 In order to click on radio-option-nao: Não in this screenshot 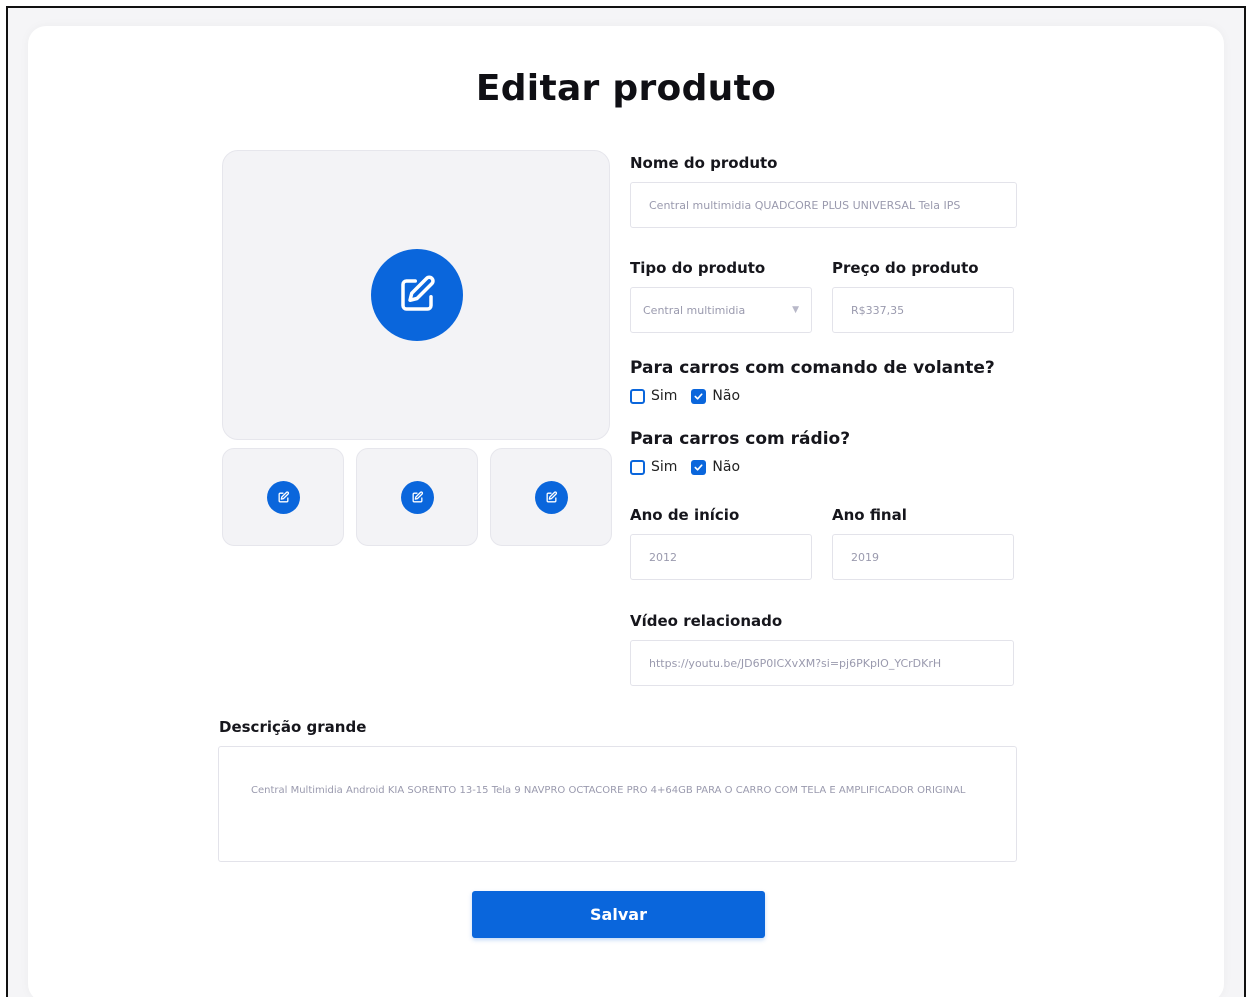, I will do `click(715, 467)`.